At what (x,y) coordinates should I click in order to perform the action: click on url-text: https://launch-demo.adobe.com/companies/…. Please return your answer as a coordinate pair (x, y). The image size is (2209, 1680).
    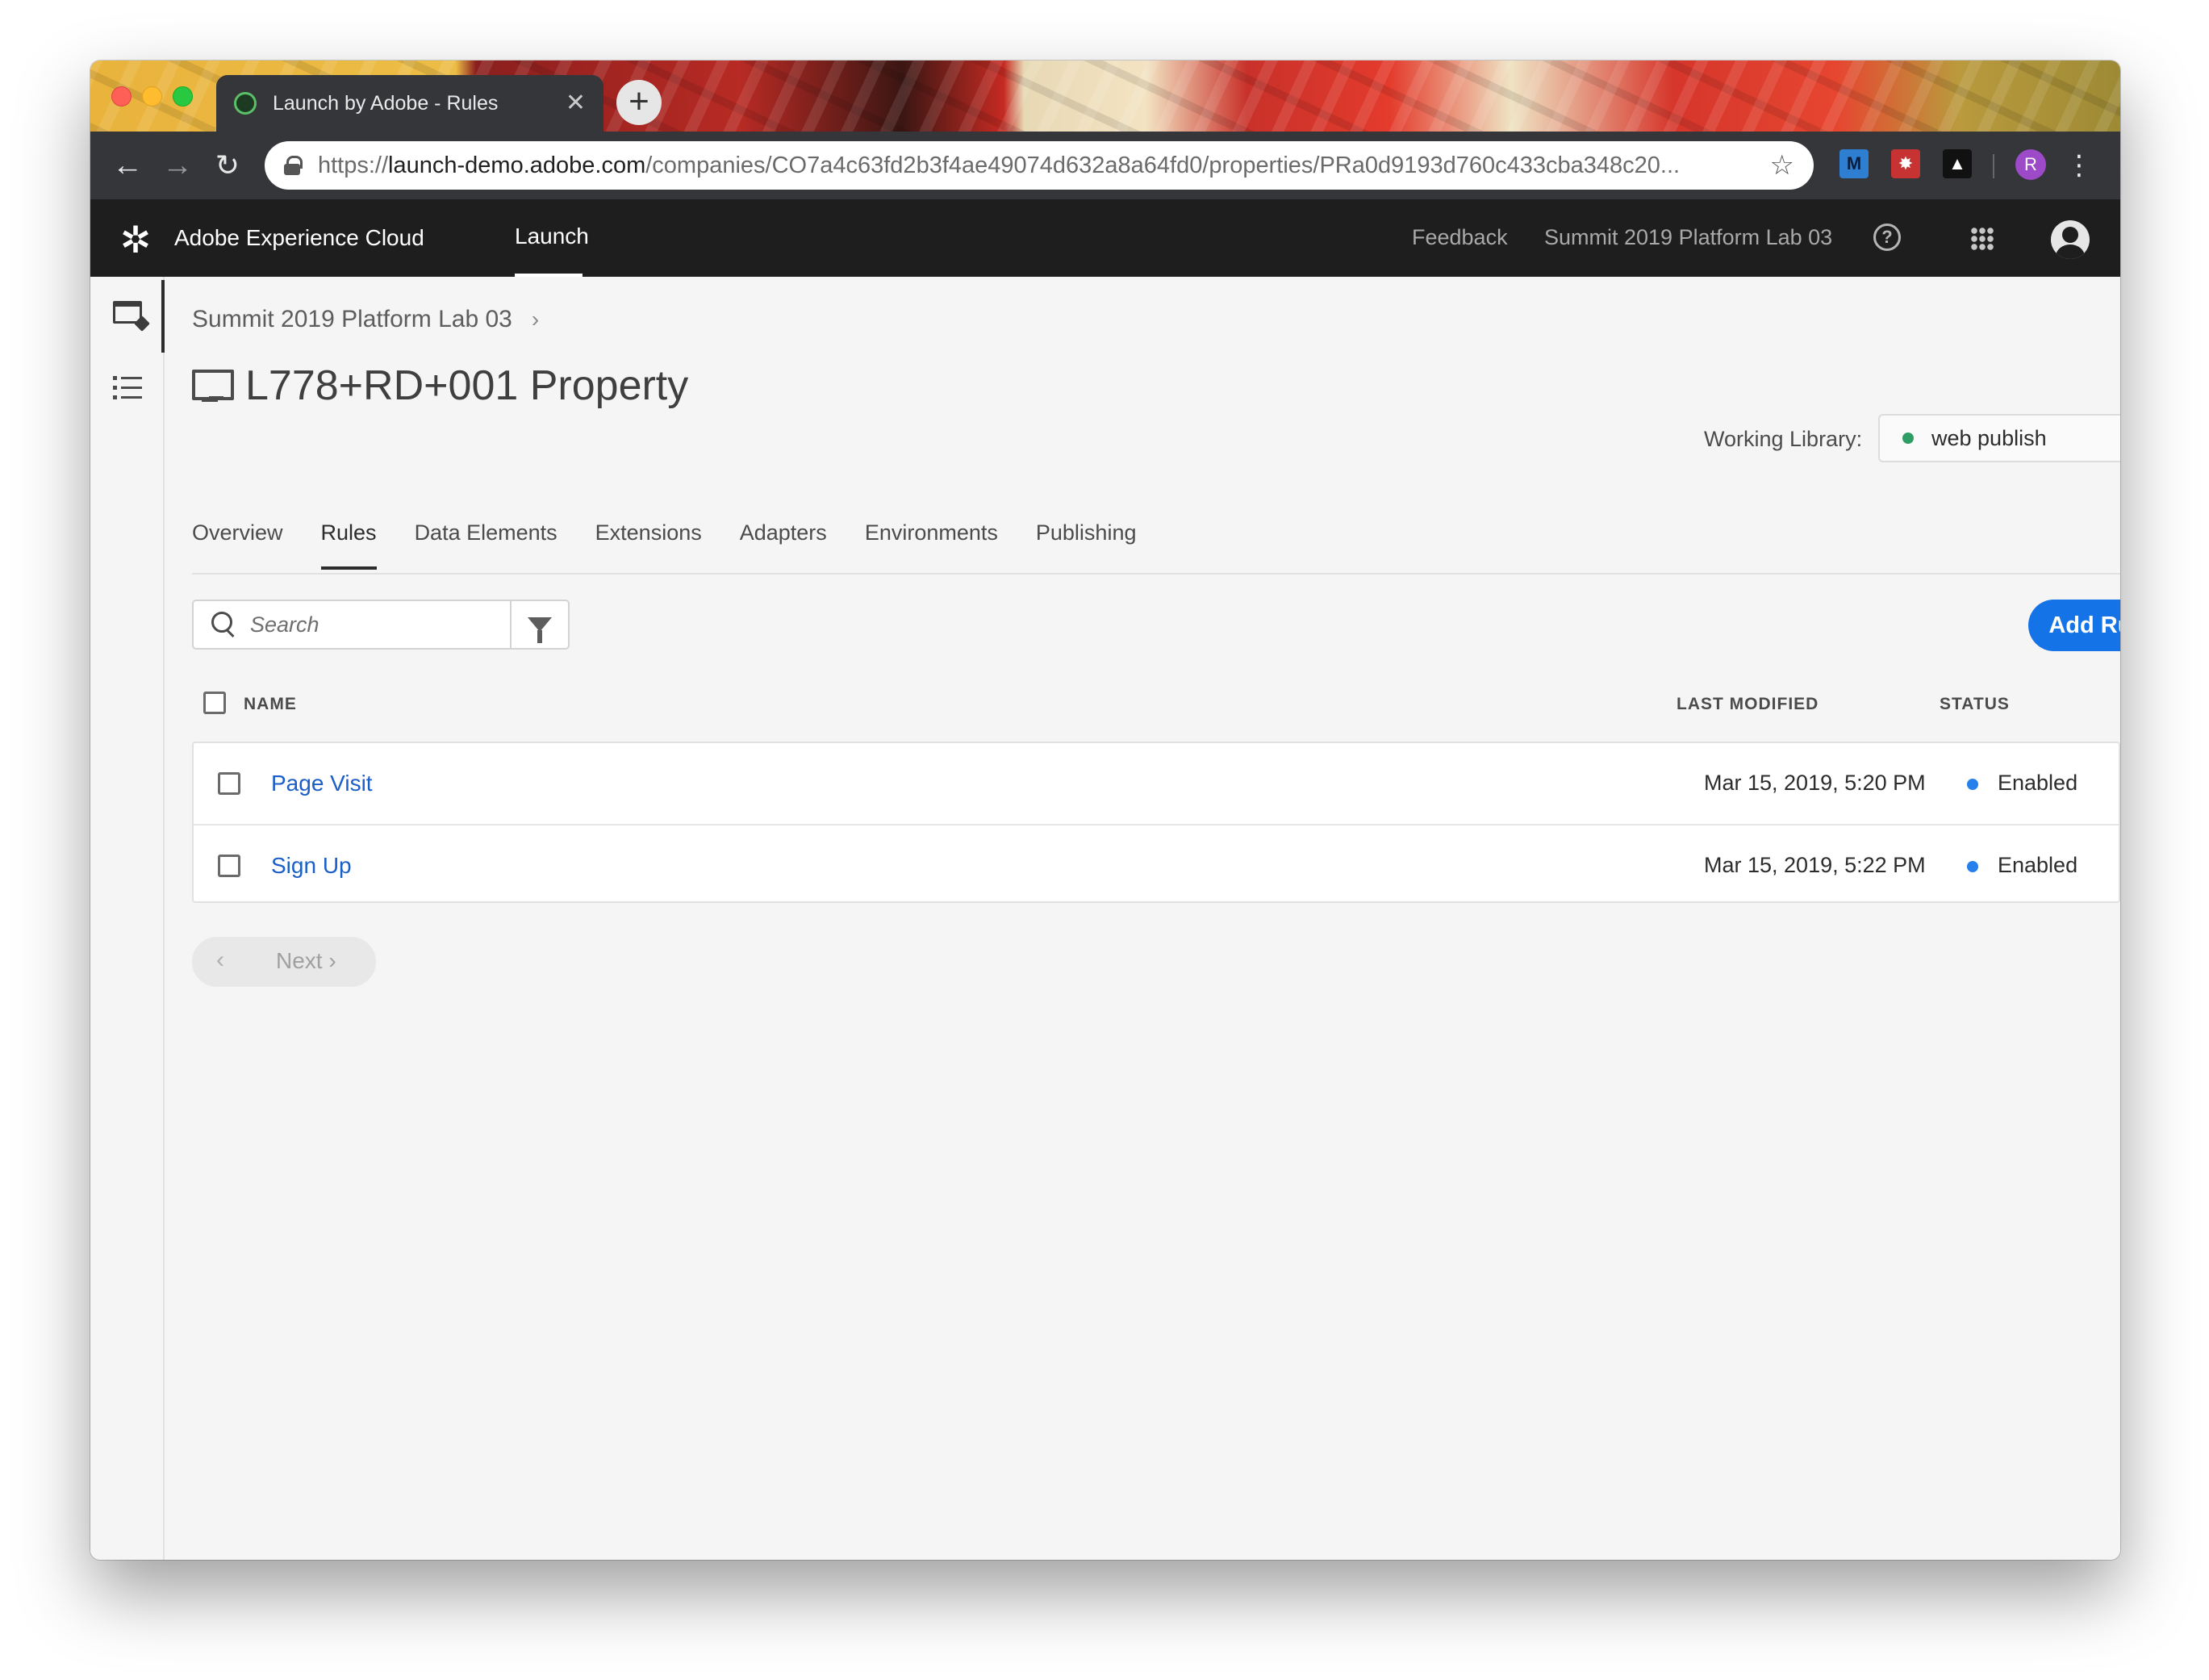
    Looking at the image, I should click on (1037, 166).